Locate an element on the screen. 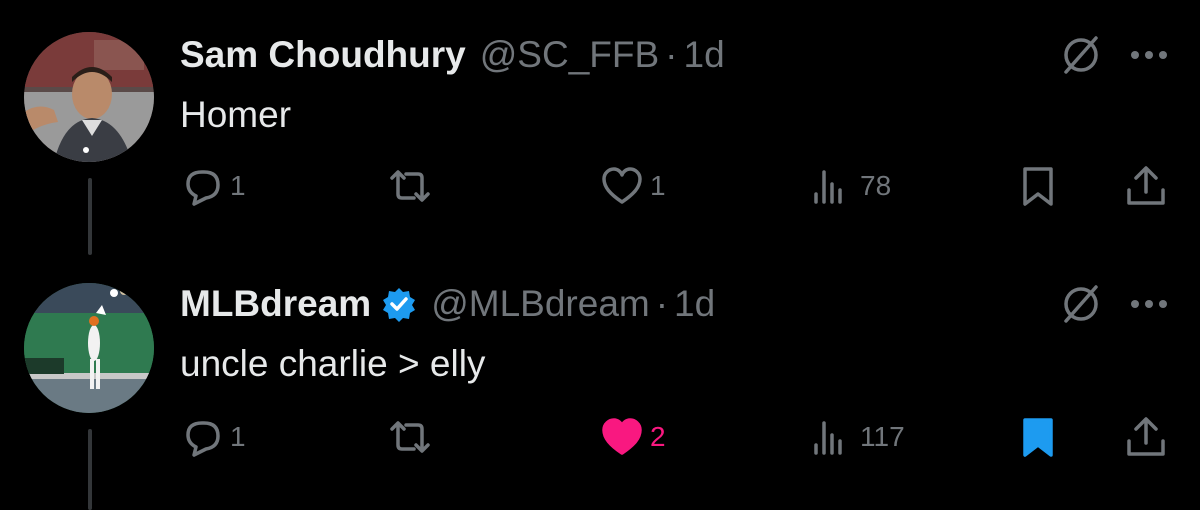  tweet-header: Sam Choudhury @SC_FFB · 1d is located at coordinates (452, 55).